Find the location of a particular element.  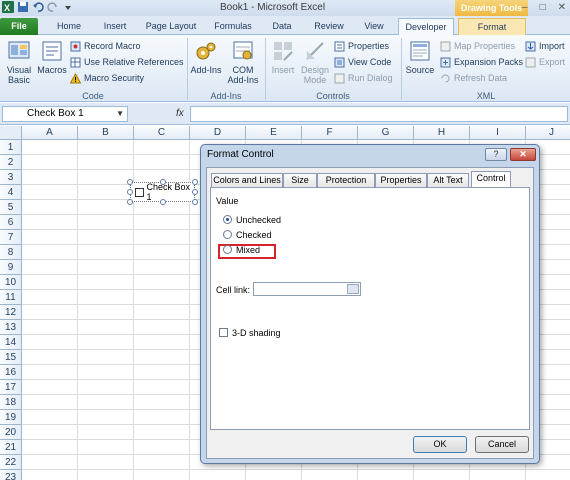

unchecked-radio is located at coordinates (227, 219).